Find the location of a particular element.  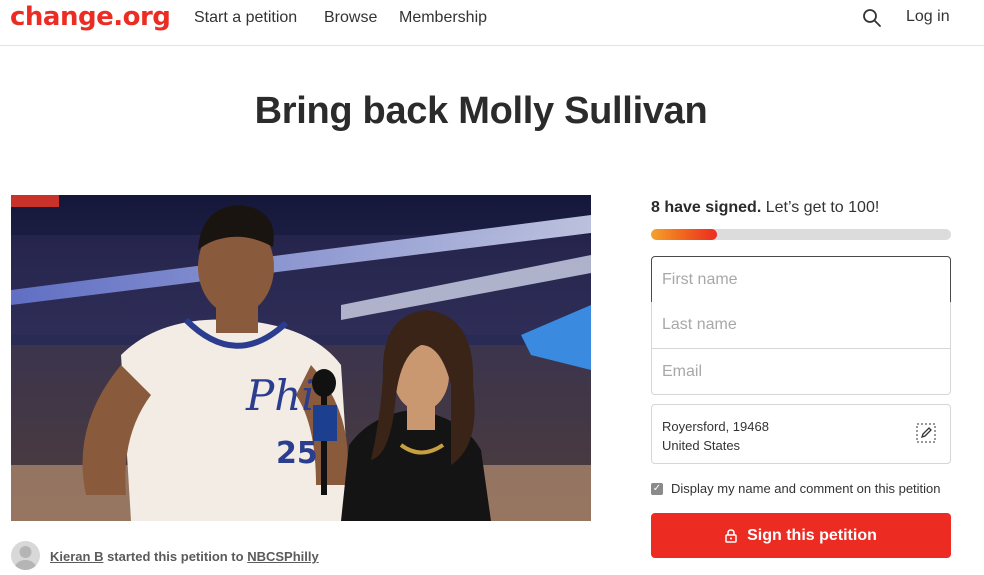

nav-start-petition: Start a petition is located at coordinates (245, 18).